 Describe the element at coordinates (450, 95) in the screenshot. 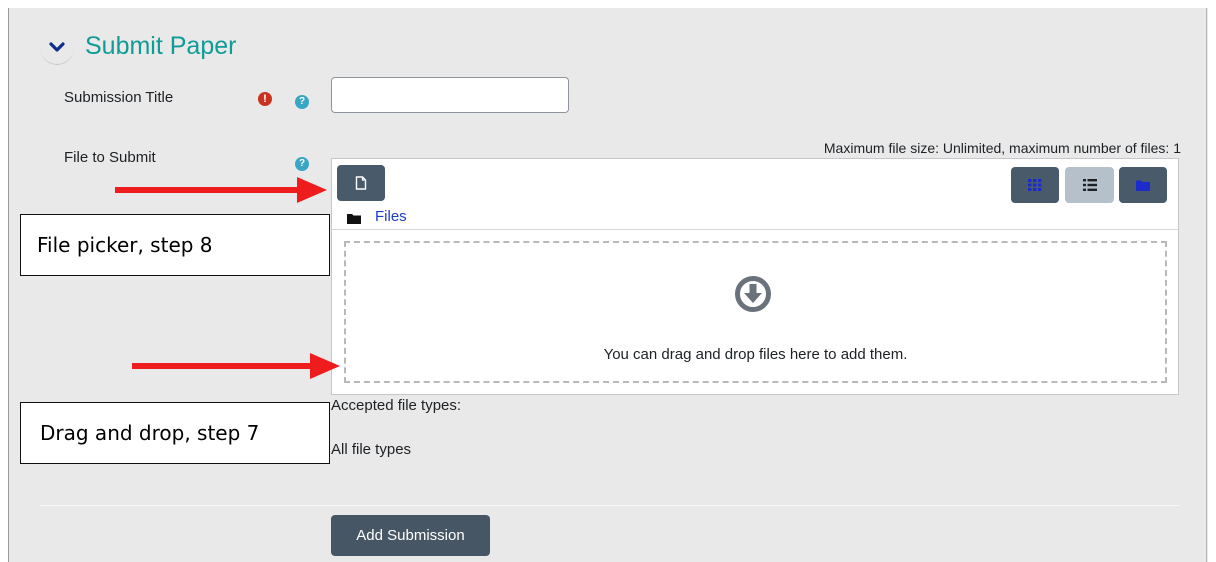

I see `submission-title-input` at that location.